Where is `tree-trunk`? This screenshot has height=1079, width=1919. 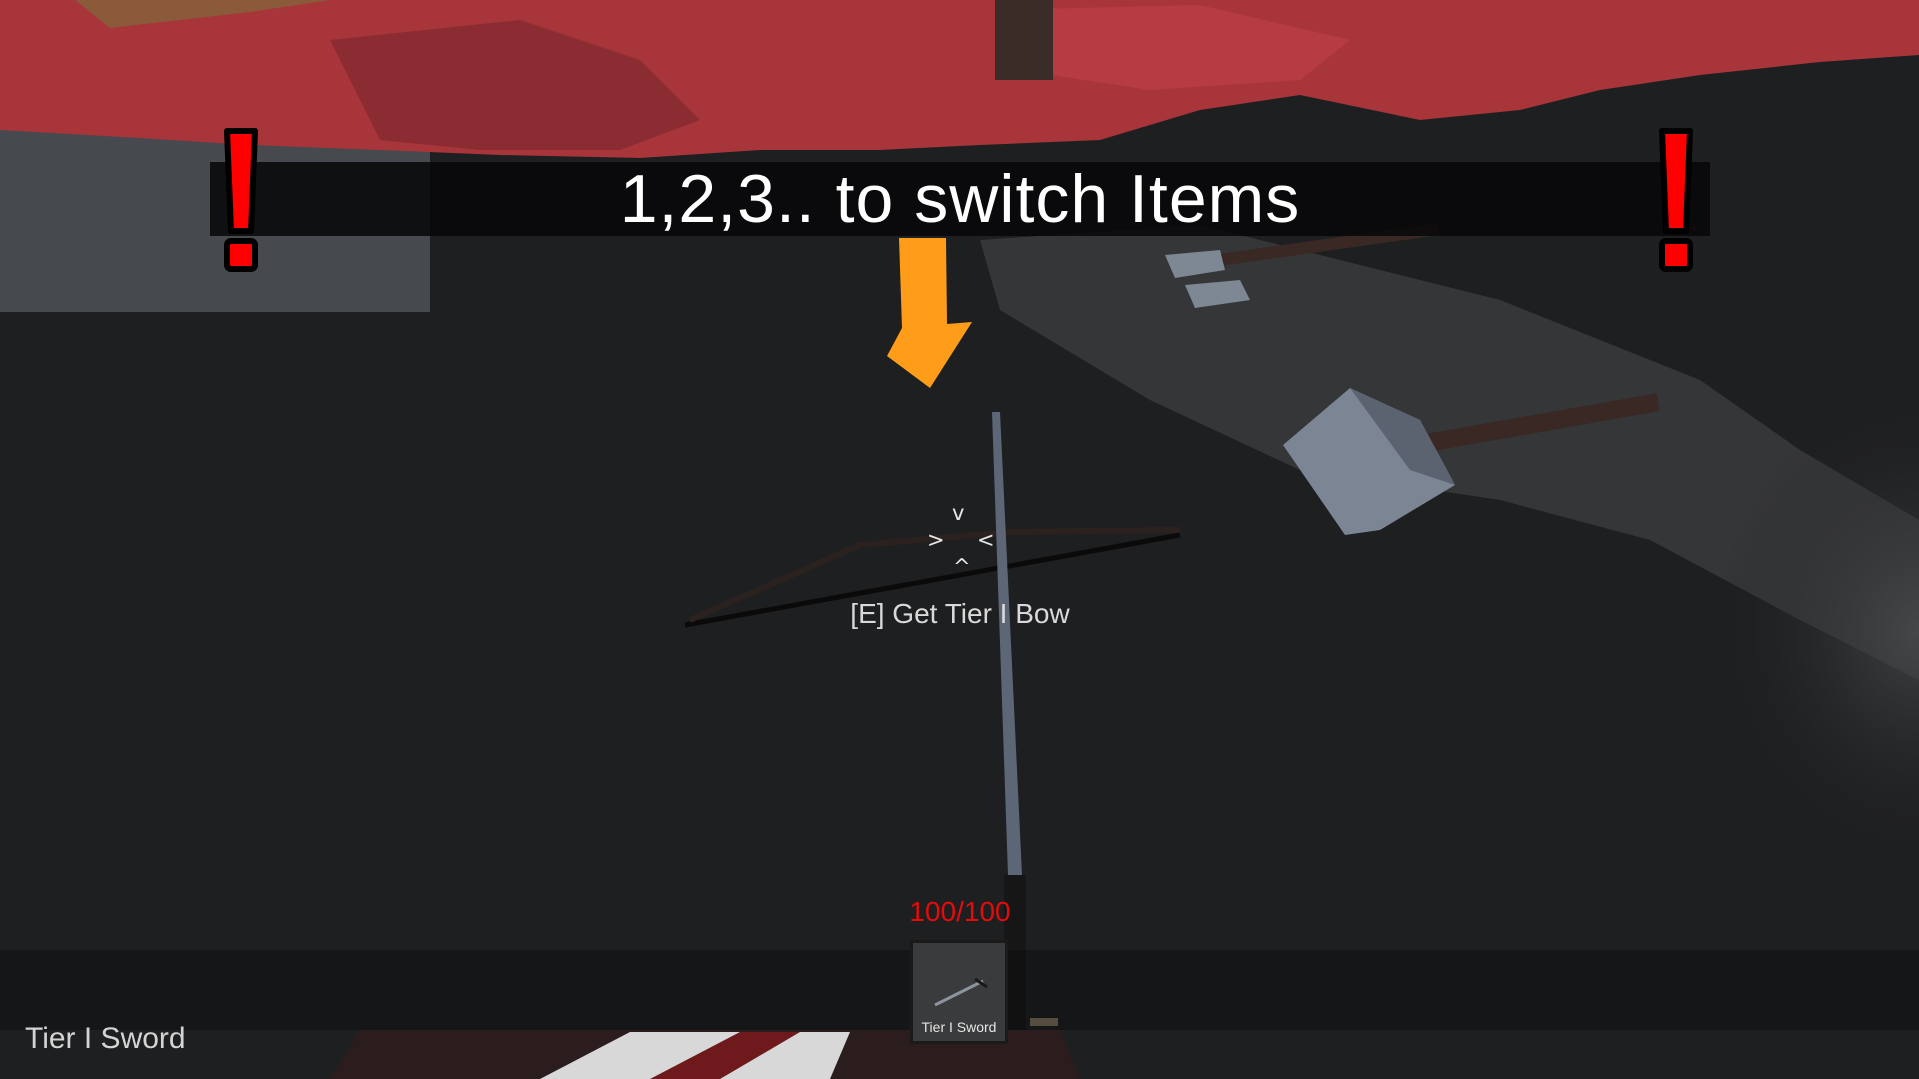
tree-trunk is located at coordinates (1024, 40).